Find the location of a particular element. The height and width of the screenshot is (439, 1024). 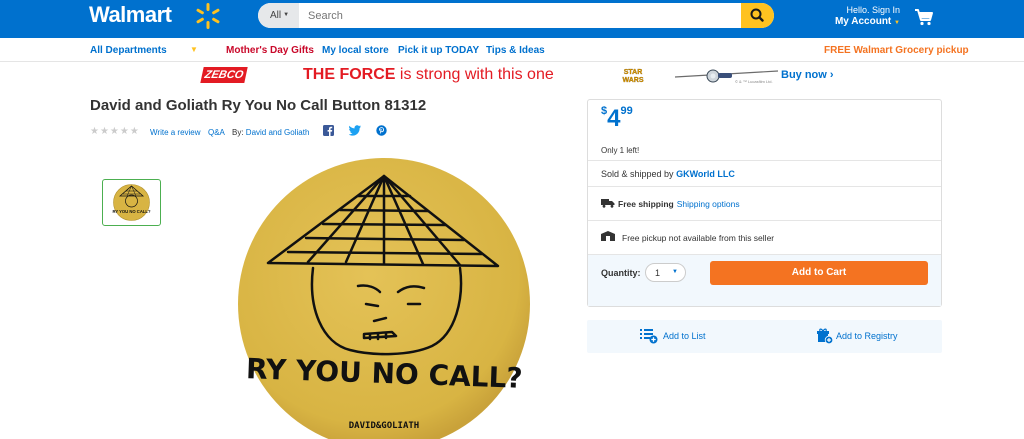

search-bar: All ▼ is located at coordinates (516, 15).